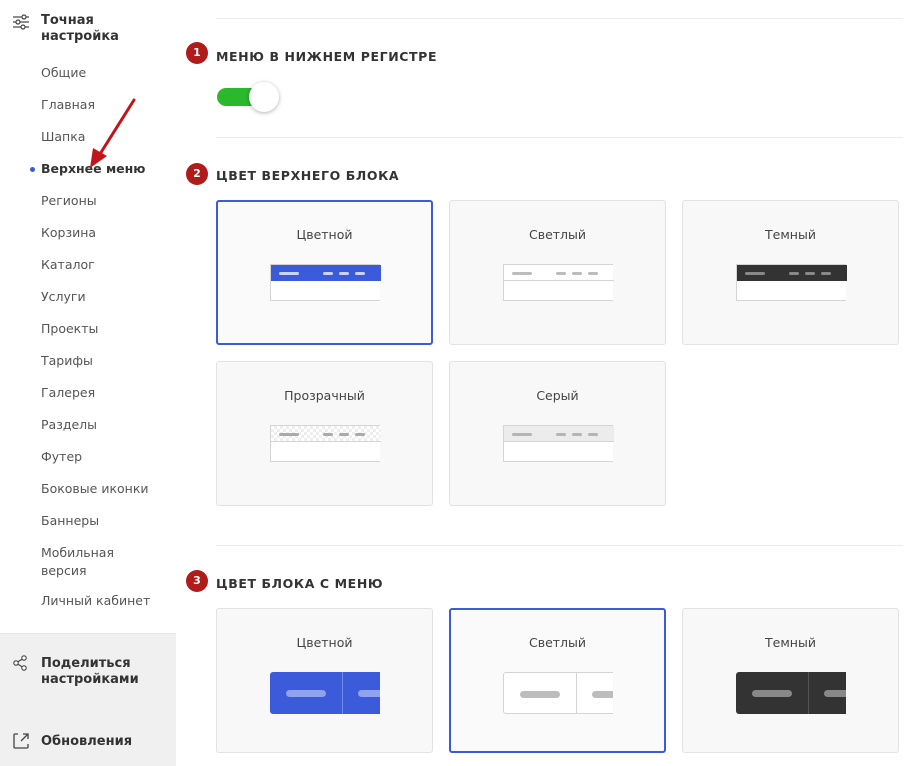 Image resolution: width=913 pixels, height=766 pixels. I want to click on sidebar-item-sections: Разделы, so click(88, 432).